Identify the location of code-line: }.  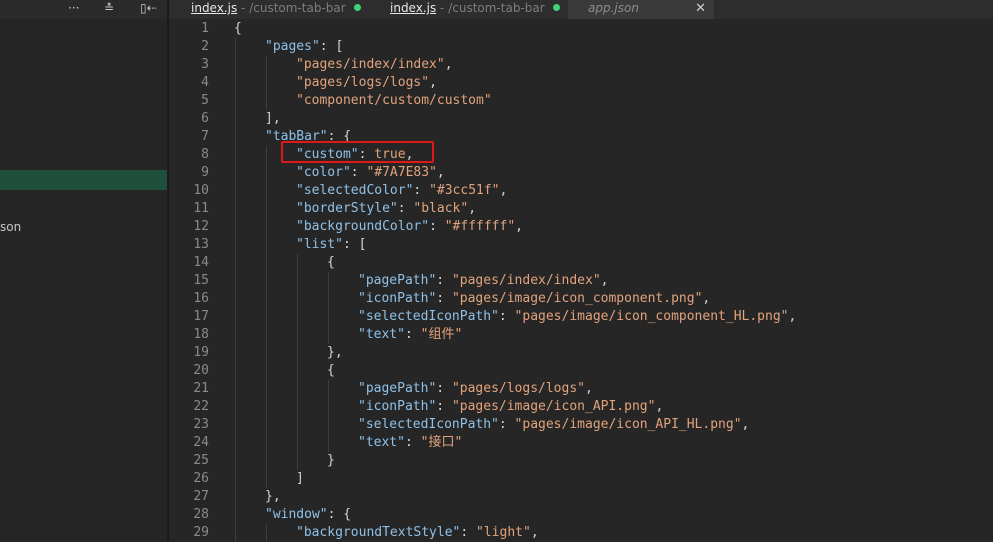
(331, 461).